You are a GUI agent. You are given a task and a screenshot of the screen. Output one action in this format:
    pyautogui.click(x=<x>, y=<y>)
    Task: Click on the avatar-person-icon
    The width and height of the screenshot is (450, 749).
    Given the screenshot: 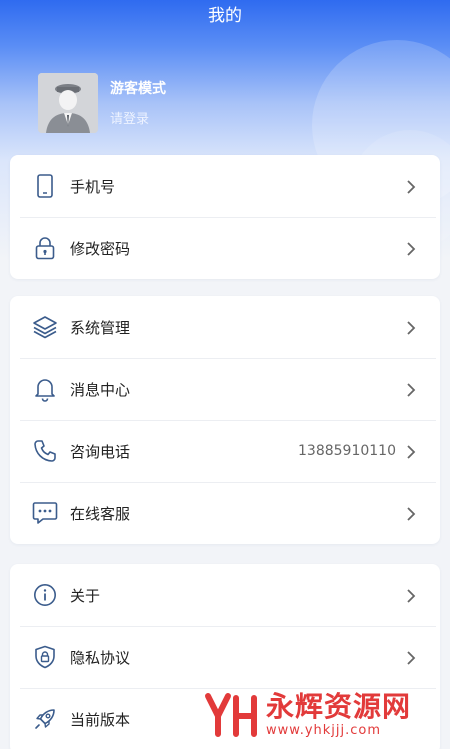 What is the action you would take?
    pyautogui.click(x=68, y=103)
    